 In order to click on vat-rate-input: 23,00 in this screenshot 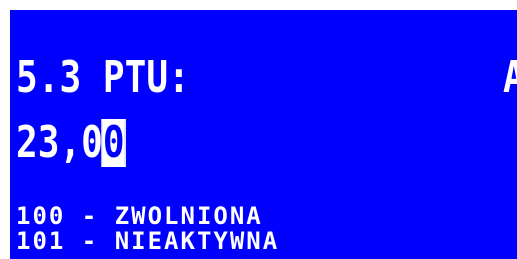, I will do `click(71, 142)`.